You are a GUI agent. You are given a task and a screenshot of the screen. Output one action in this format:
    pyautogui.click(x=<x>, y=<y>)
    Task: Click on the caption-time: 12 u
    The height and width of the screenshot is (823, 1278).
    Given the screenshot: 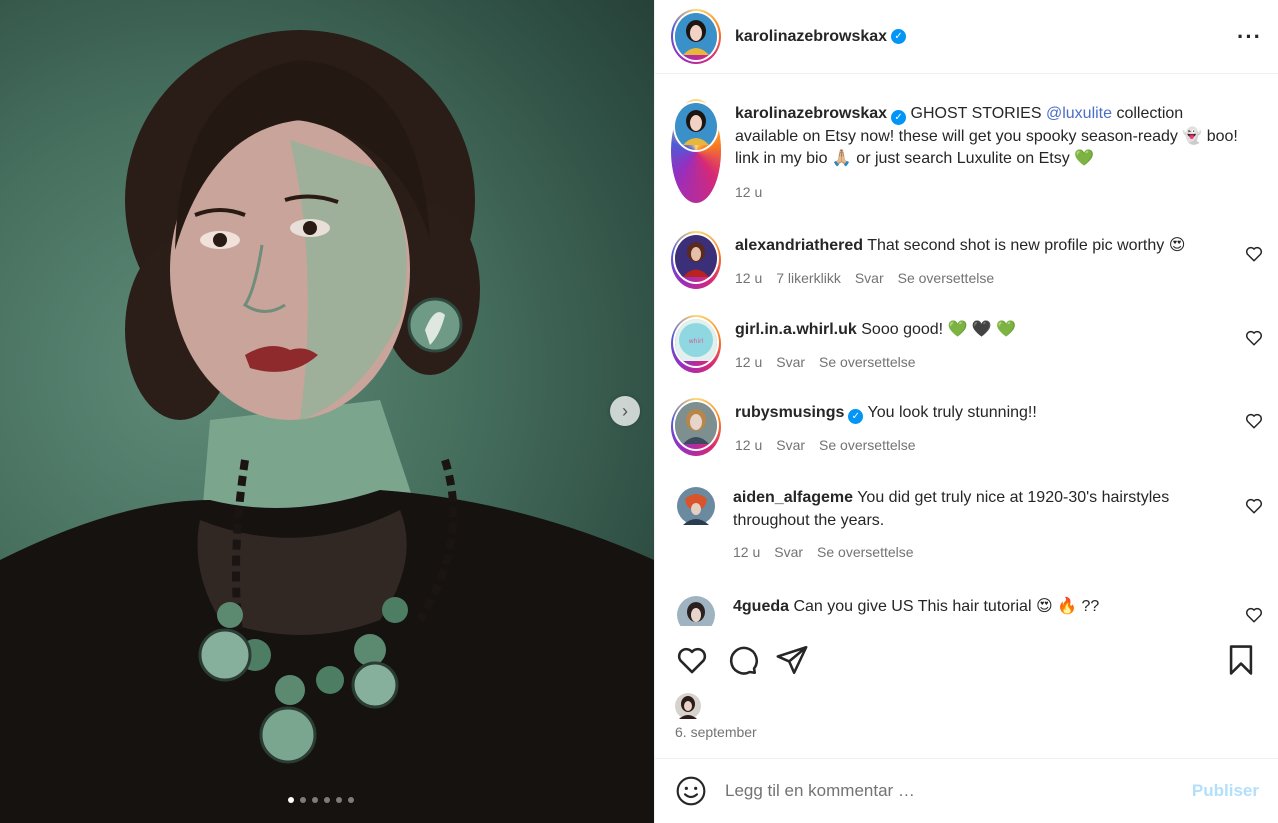 What is the action you would take?
    pyautogui.click(x=749, y=191)
    